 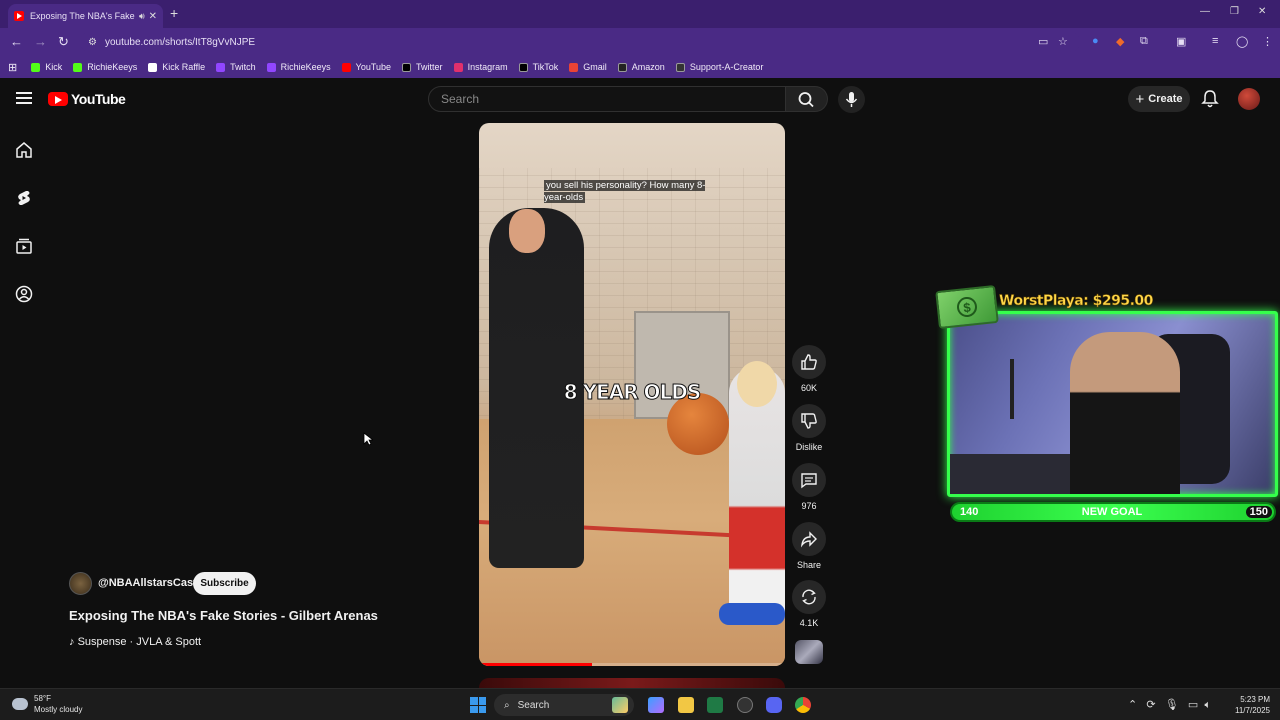 What do you see at coordinates (135, 642) in the screenshot?
I see `music-credit: ♪ Suspense · JVLA & Spott` at bounding box center [135, 642].